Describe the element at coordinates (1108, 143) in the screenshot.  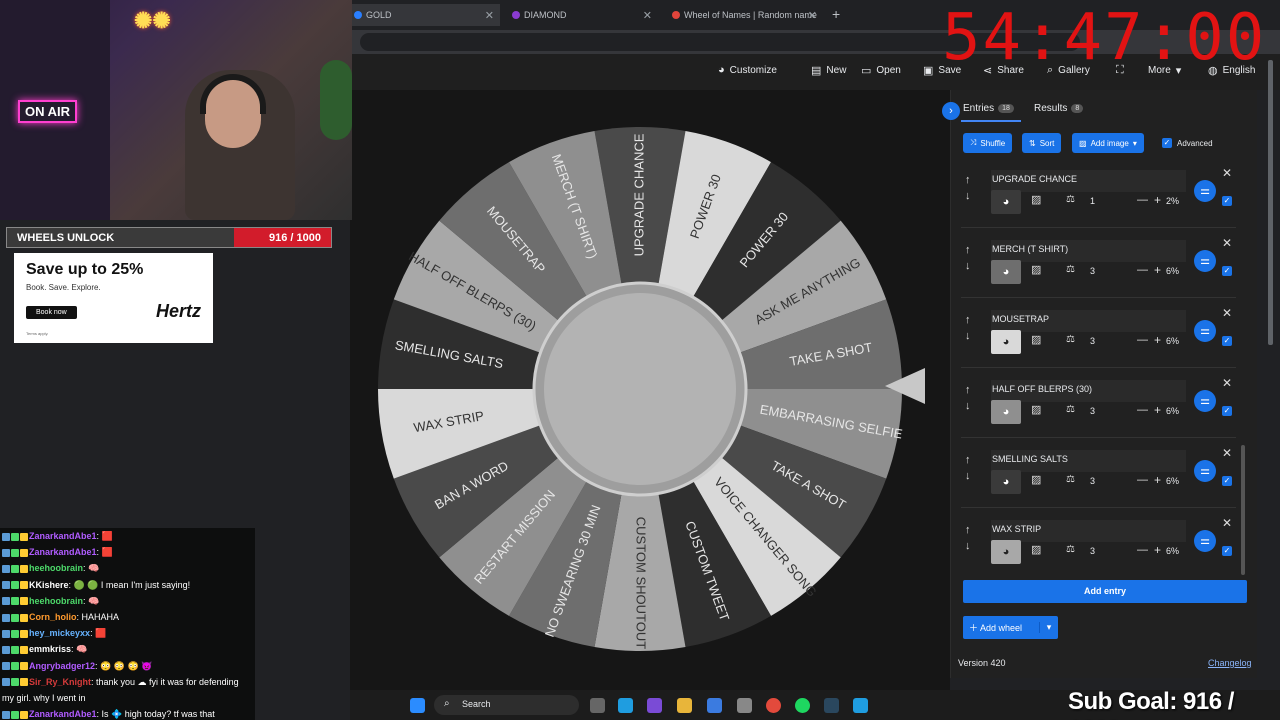
I see `add-image-button: ▨ Add image ▾` at that location.